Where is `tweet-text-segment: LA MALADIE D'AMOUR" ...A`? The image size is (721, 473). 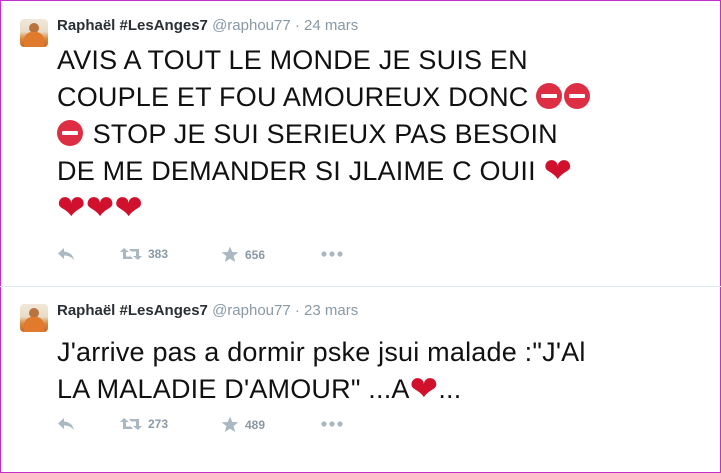
tweet-text-segment: LA MALADIE D'AMOUR" ...A is located at coordinates (233, 389).